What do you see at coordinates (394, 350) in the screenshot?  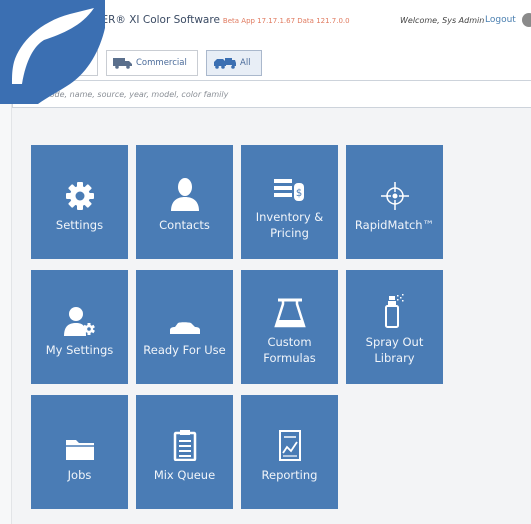 I see `tile-spray-out-library-label: Spray Out Library` at bounding box center [394, 350].